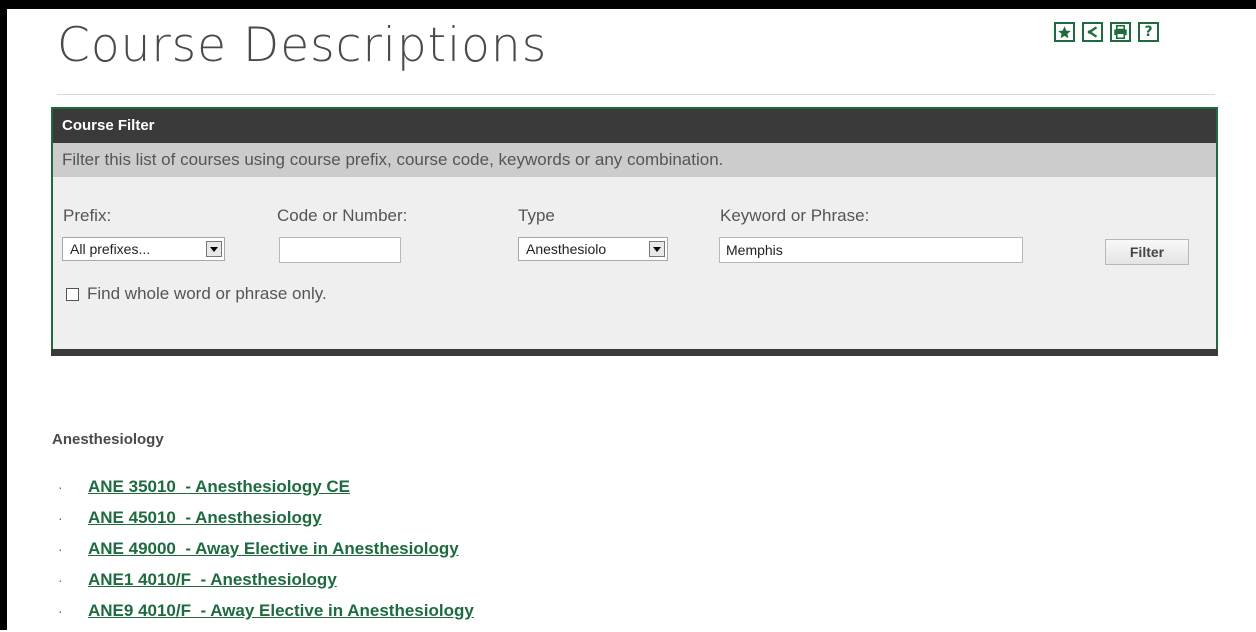  Describe the element at coordinates (205, 518) in the screenshot. I see `course-link: ANE 45010 - Anesthesiology` at that location.